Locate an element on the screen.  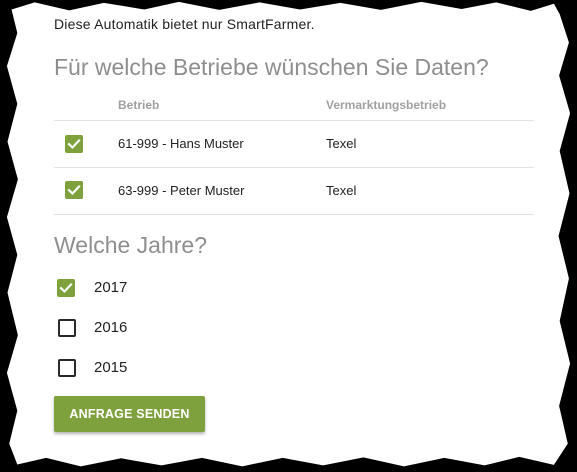
table-row: 63-999 - Peter Muster Texel is located at coordinates (294, 191).